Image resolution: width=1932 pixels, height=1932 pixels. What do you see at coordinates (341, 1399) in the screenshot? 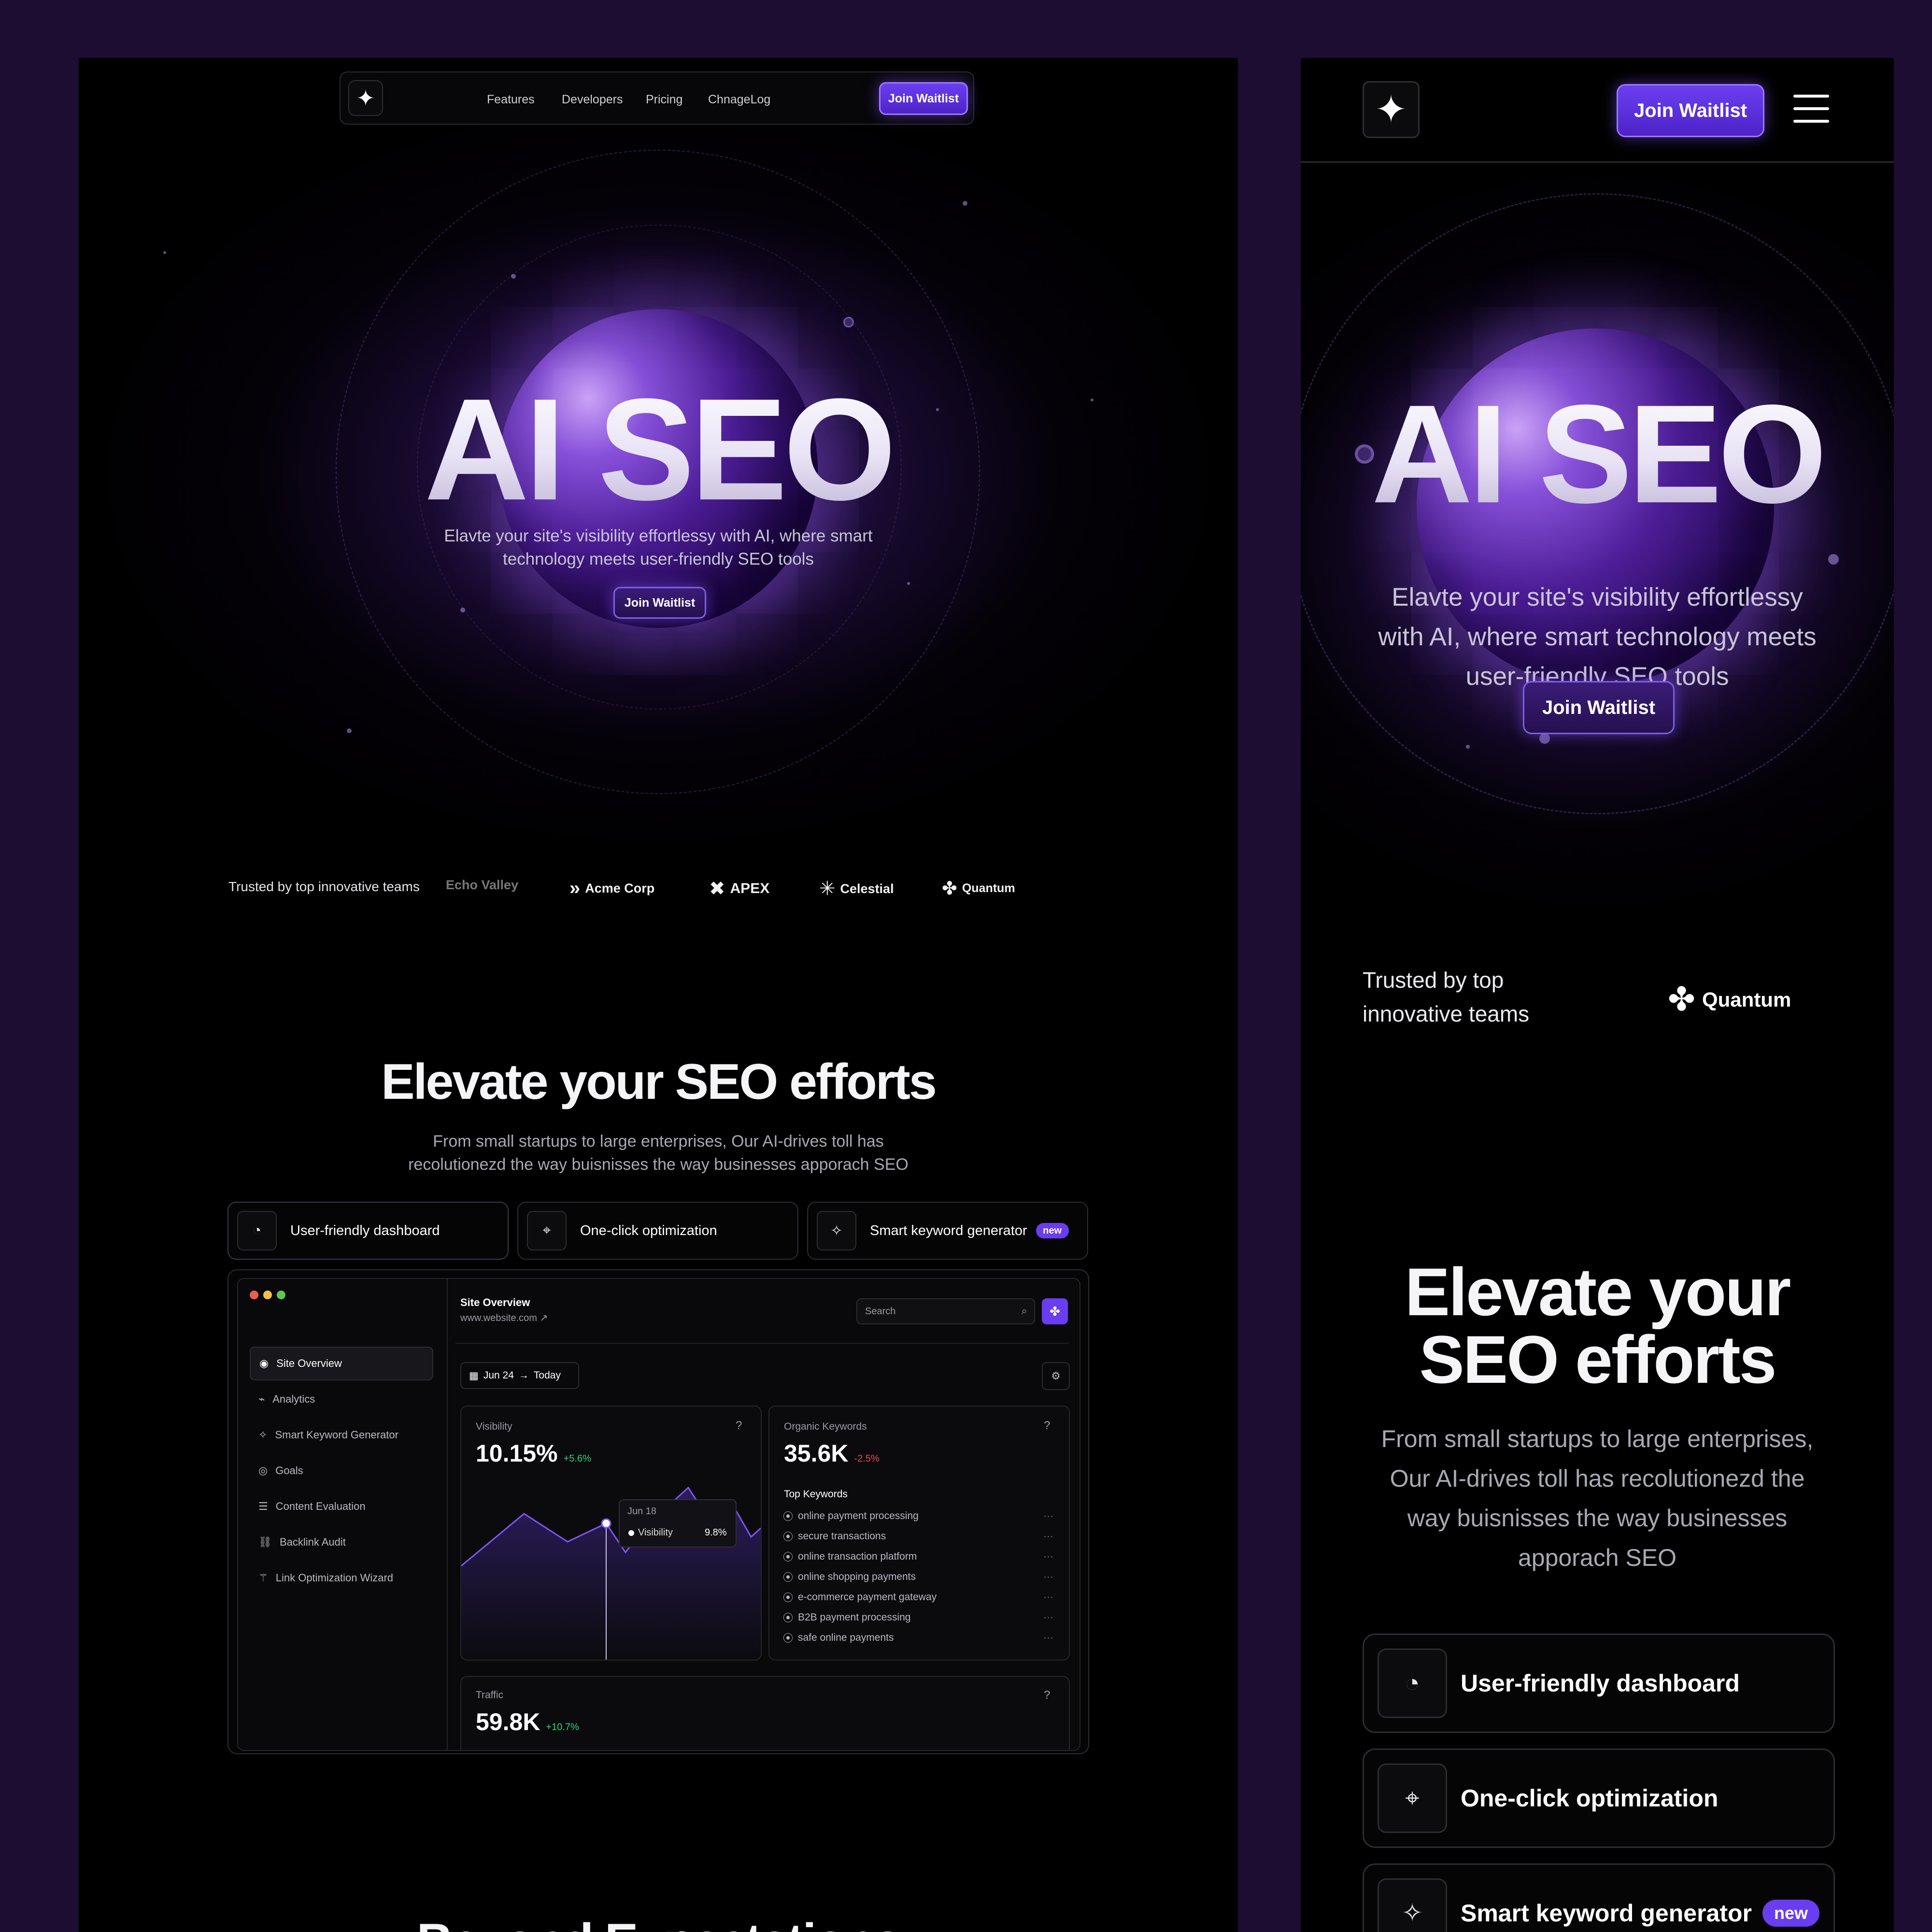
I see `sidebar-item-analytics: ⌁ Analytics` at bounding box center [341, 1399].